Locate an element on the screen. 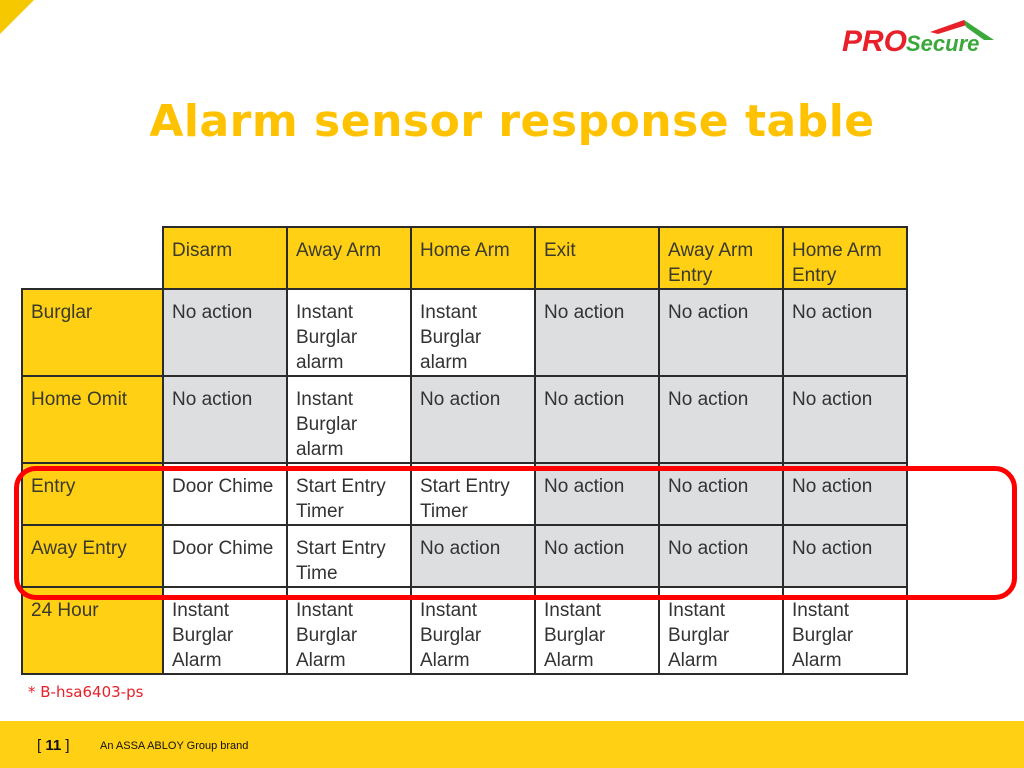 This screenshot has height=768, width=1024. table-cell: Start Entry Time is located at coordinates (349, 556).